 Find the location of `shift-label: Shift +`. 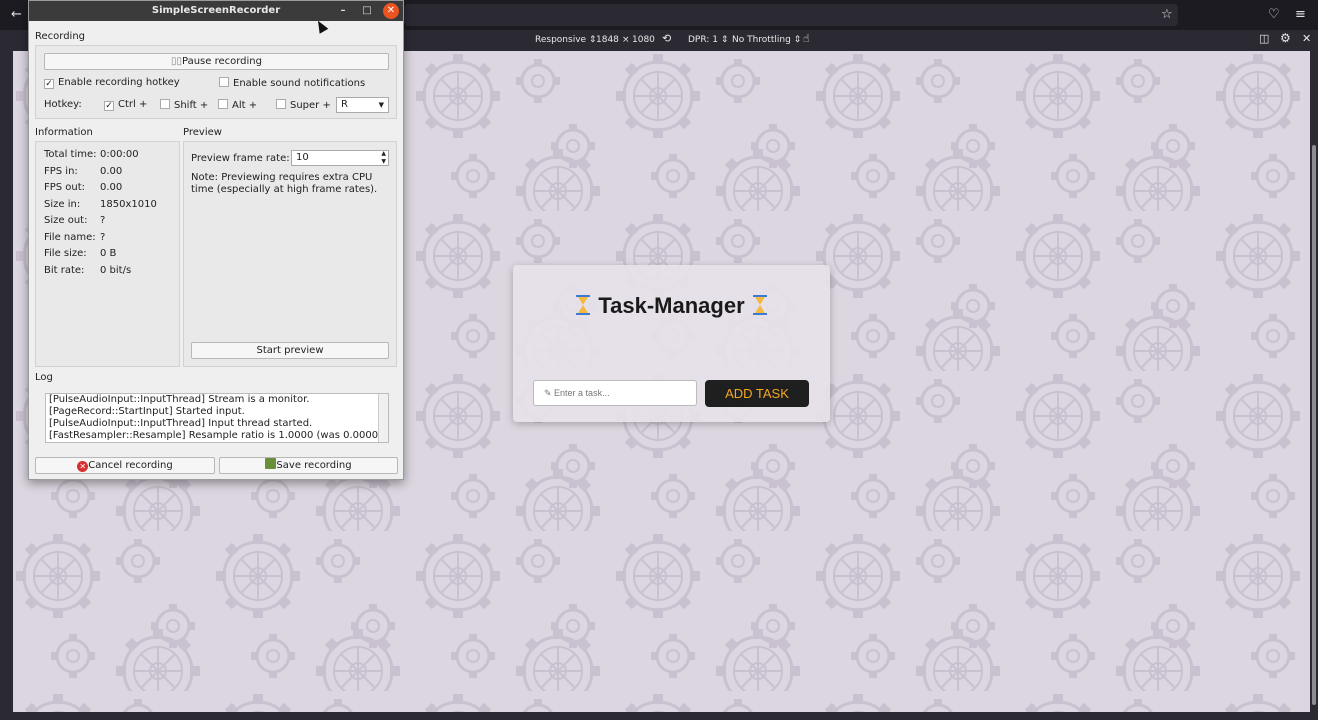

shift-label: Shift + is located at coordinates (191, 105).